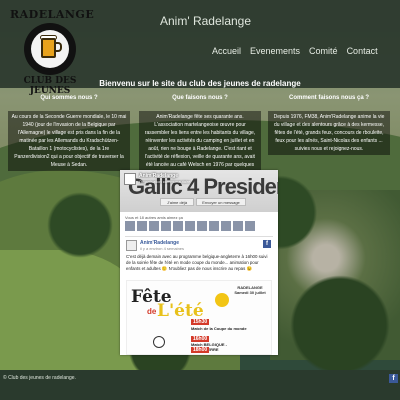  Describe the element at coordinates (200, 385) in the screenshot. I see `site-footer: © Club des jeunes de radelange. f` at that location.